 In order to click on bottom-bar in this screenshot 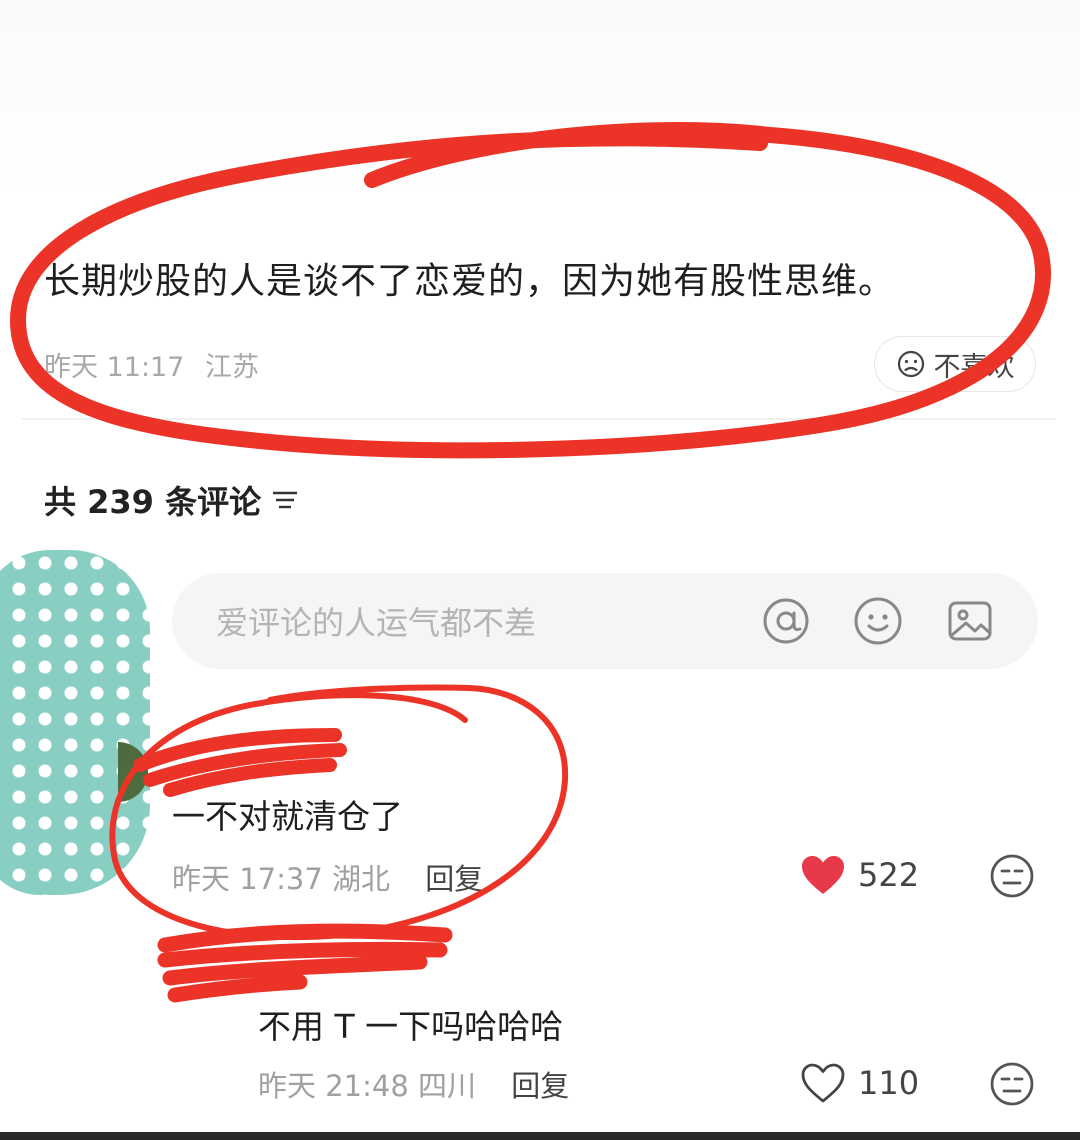, I will do `click(540, 1136)`.